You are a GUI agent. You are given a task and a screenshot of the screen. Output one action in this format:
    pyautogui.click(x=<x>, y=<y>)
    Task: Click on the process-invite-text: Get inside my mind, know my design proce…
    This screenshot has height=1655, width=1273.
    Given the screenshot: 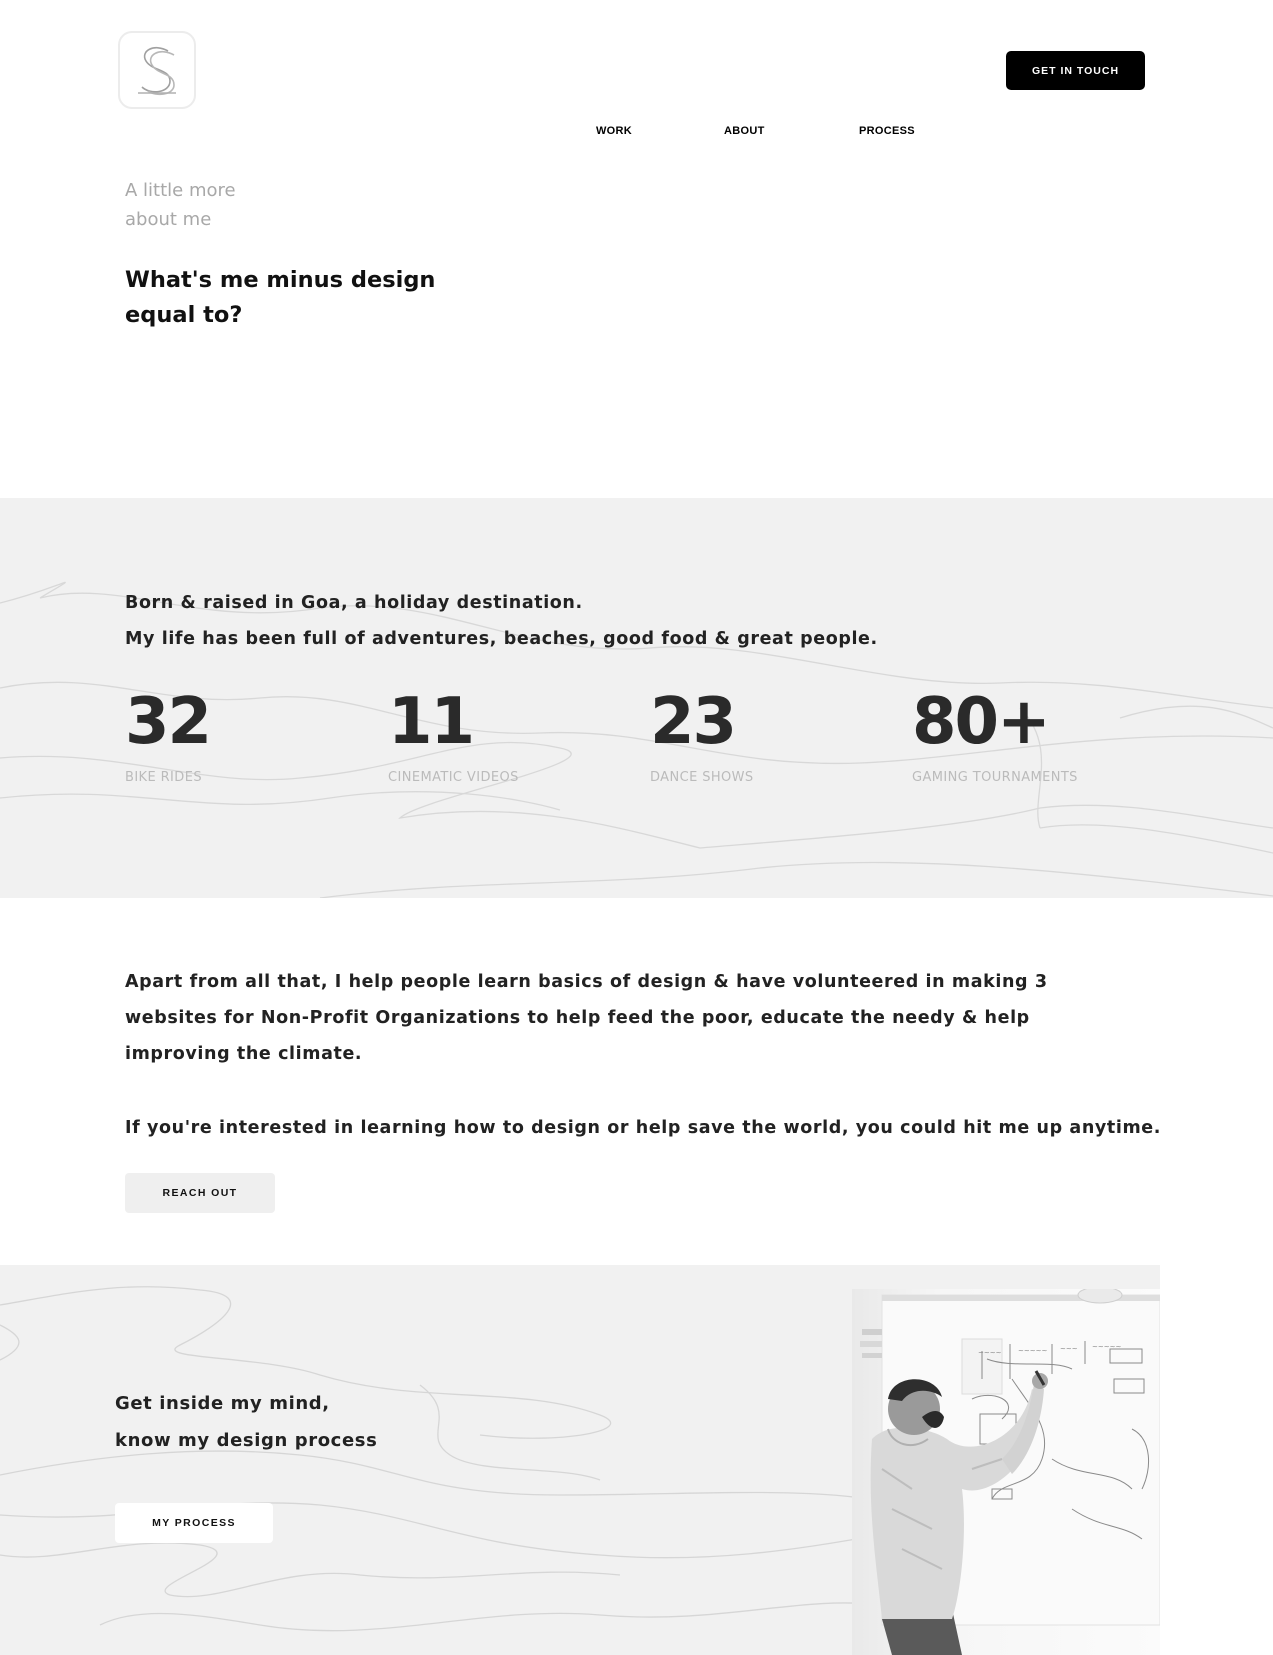 What is the action you would take?
    pyautogui.click(x=246, y=1422)
    